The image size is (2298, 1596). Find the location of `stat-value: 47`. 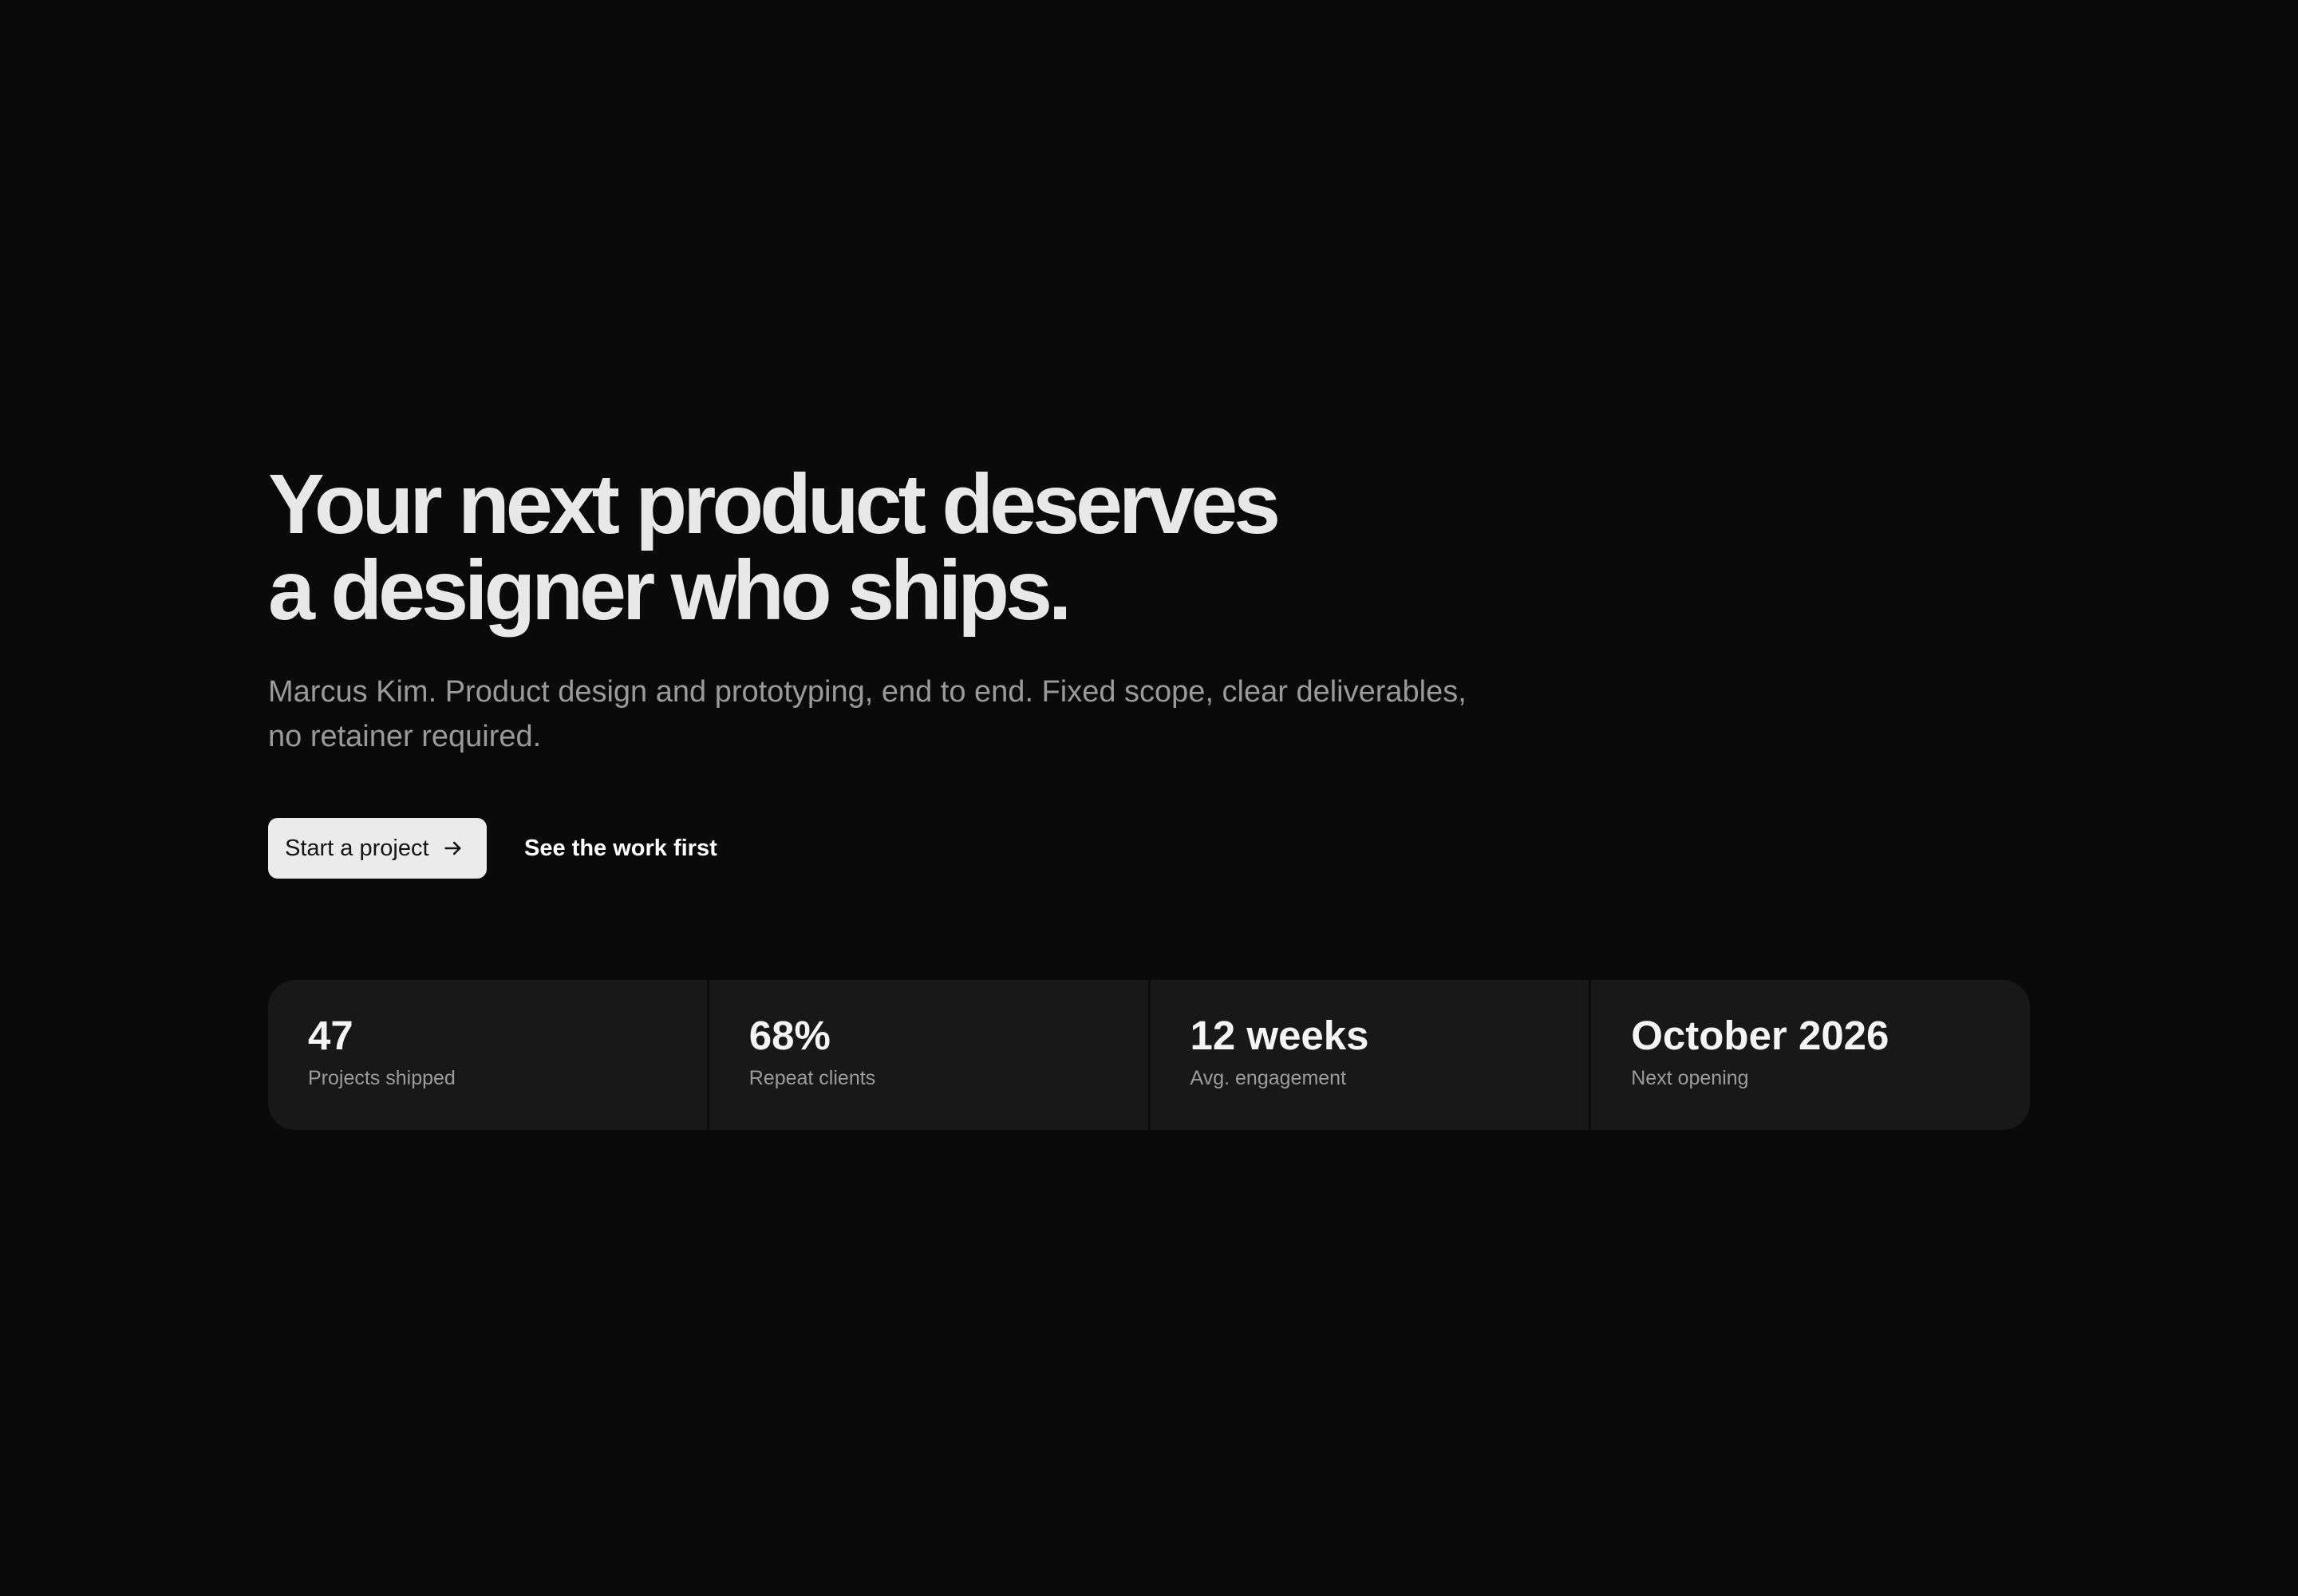

stat-value: 47 is located at coordinates (331, 1035).